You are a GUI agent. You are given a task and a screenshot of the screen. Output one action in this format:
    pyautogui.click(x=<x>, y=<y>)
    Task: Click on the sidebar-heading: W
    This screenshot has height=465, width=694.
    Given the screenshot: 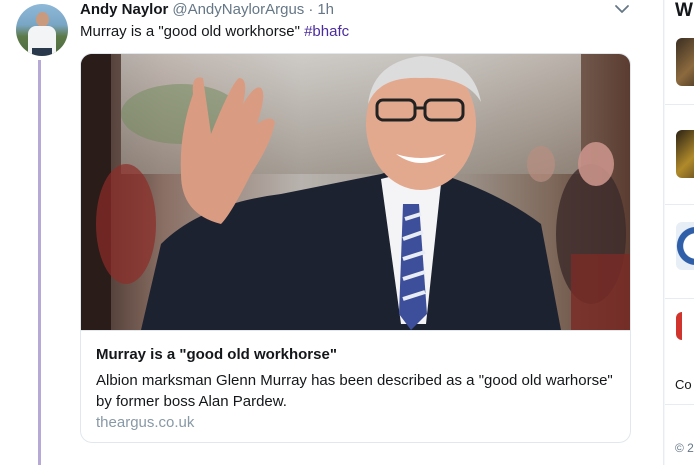 What is the action you would take?
    pyautogui.click(x=684, y=10)
    